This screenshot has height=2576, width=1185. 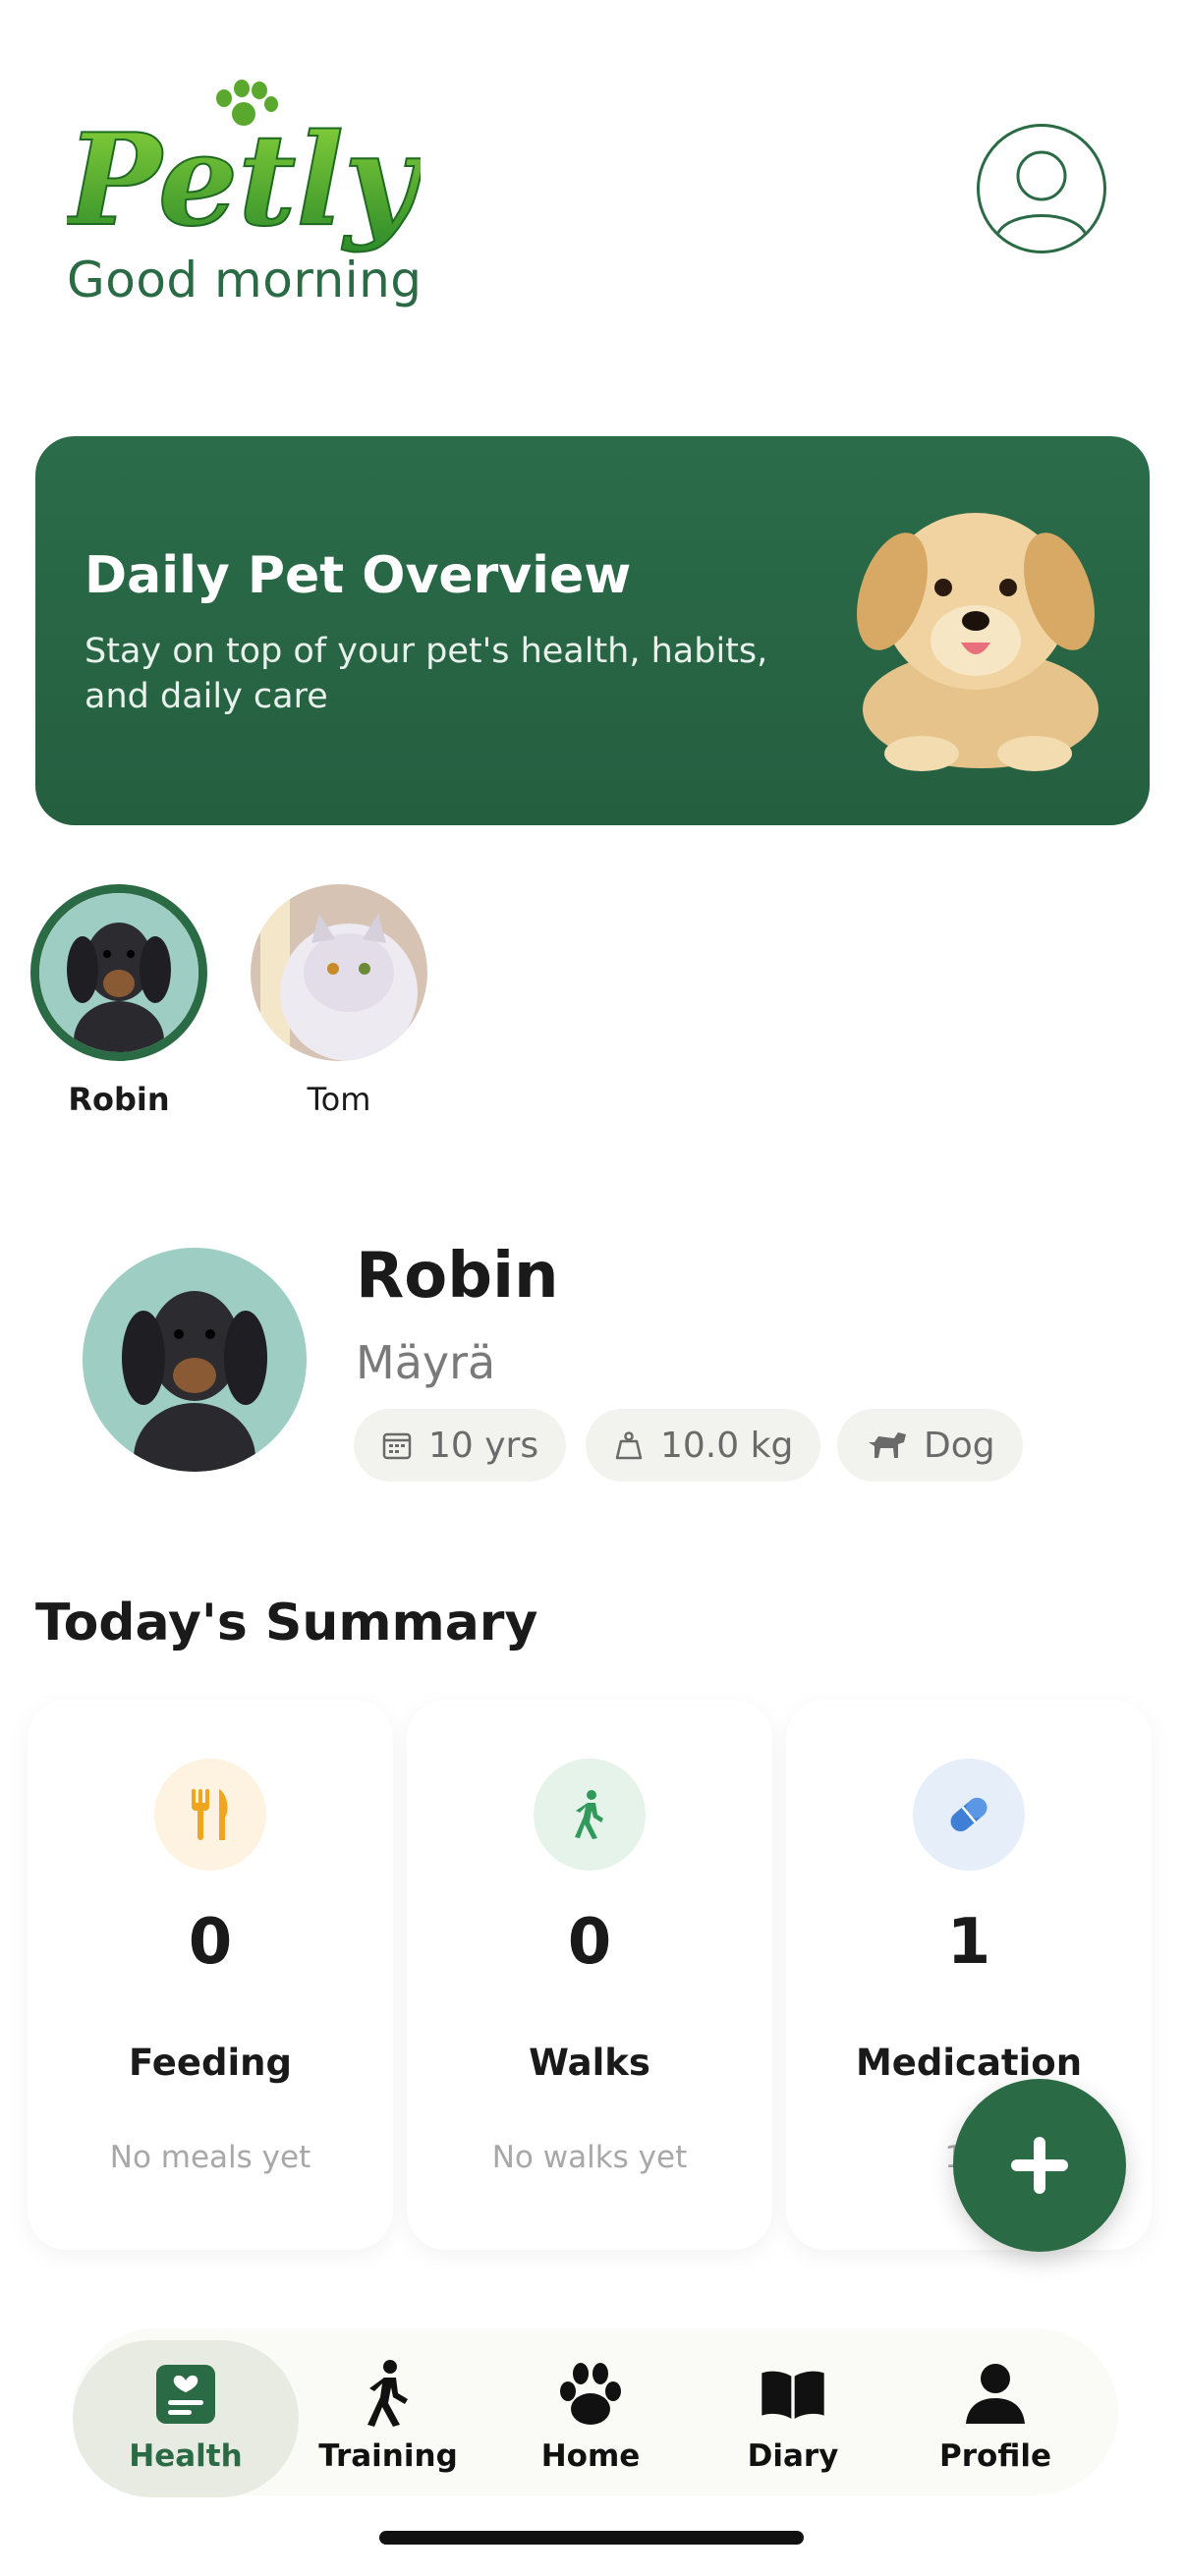 I want to click on tab-diary: Diary, so click(x=793, y=2407).